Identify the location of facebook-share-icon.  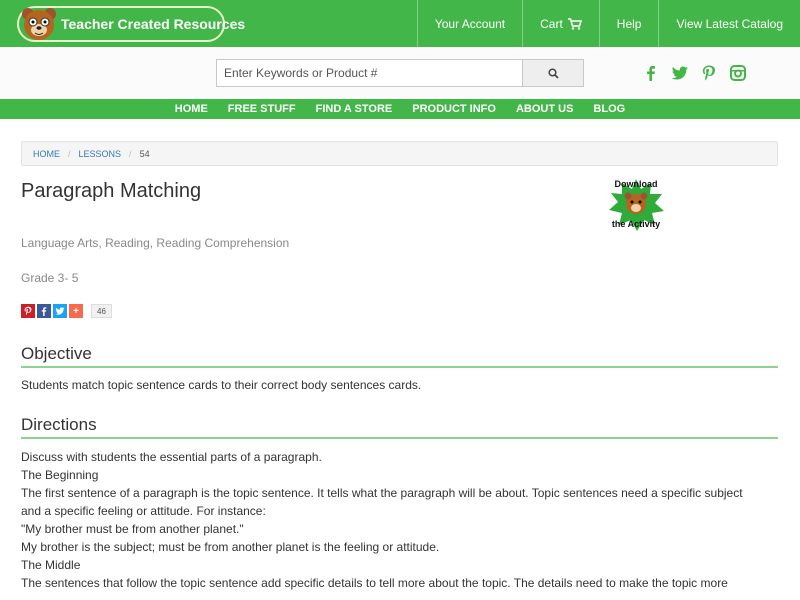
(44, 311).